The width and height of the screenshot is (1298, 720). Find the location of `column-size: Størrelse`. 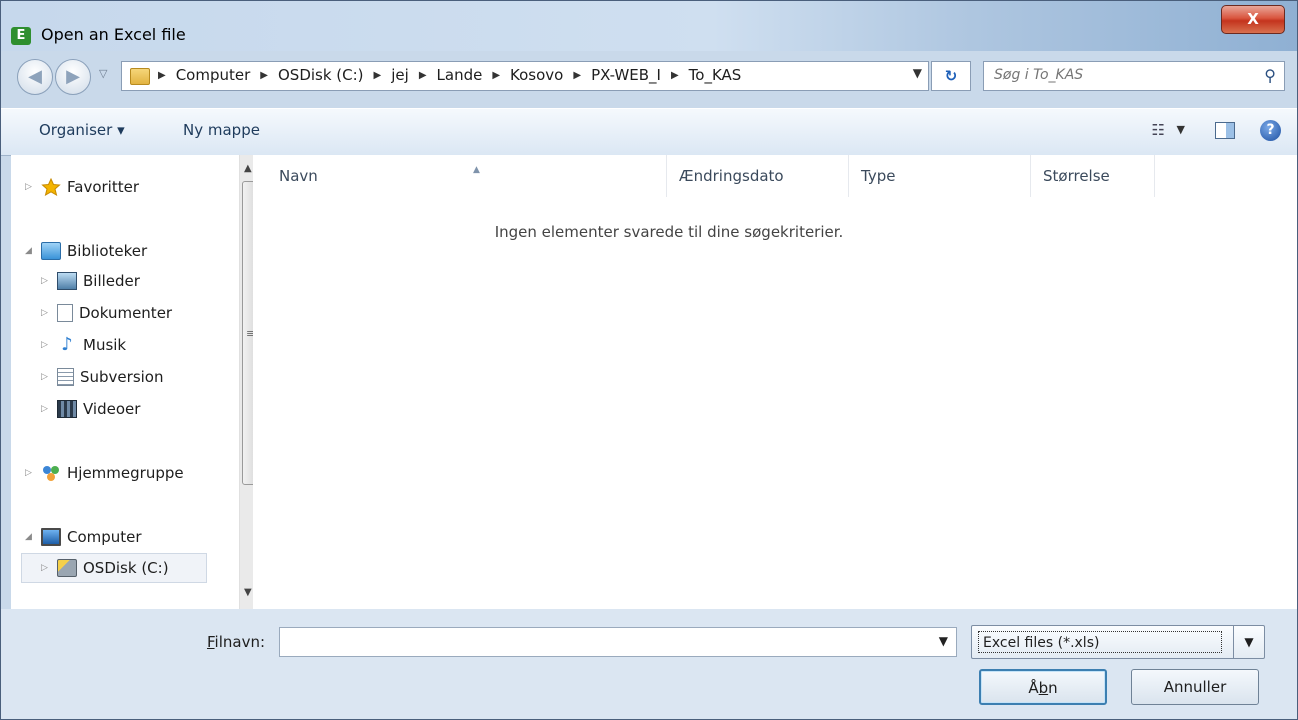

column-size: Størrelse is located at coordinates (1093, 176).